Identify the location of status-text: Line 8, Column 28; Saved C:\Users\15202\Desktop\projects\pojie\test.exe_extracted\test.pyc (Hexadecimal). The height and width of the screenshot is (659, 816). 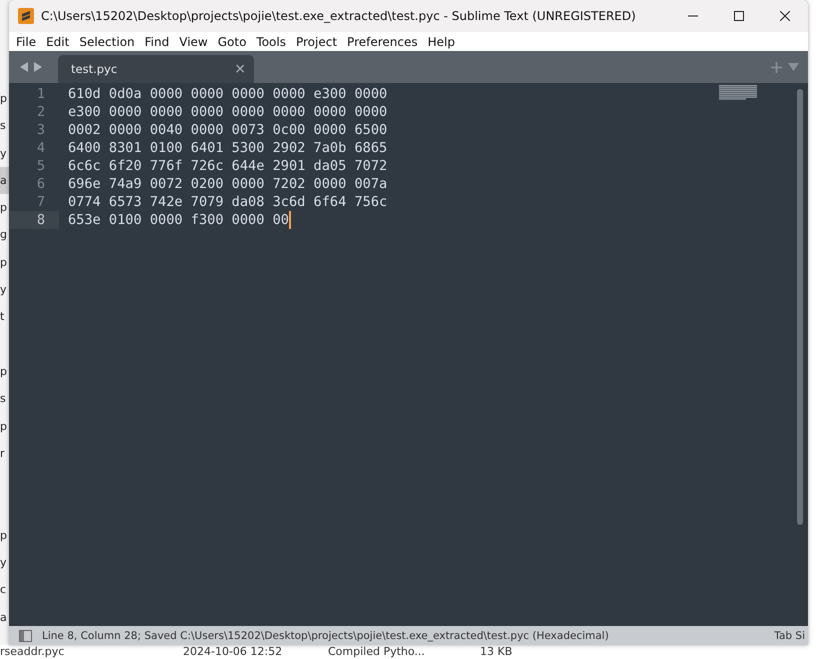
(325, 636).